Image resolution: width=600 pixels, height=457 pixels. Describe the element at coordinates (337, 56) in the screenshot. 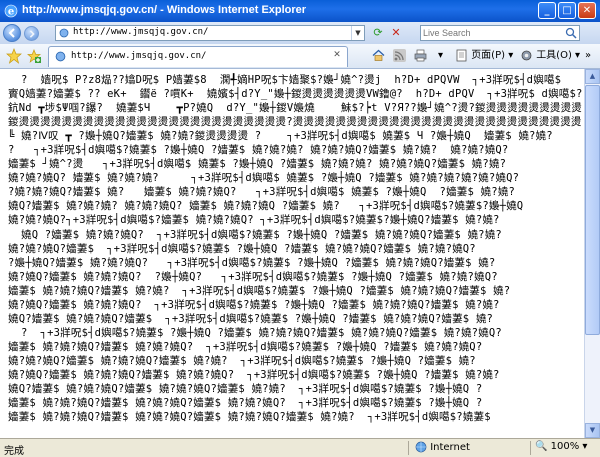

I see `tab-close-icon: ✕` at that location.